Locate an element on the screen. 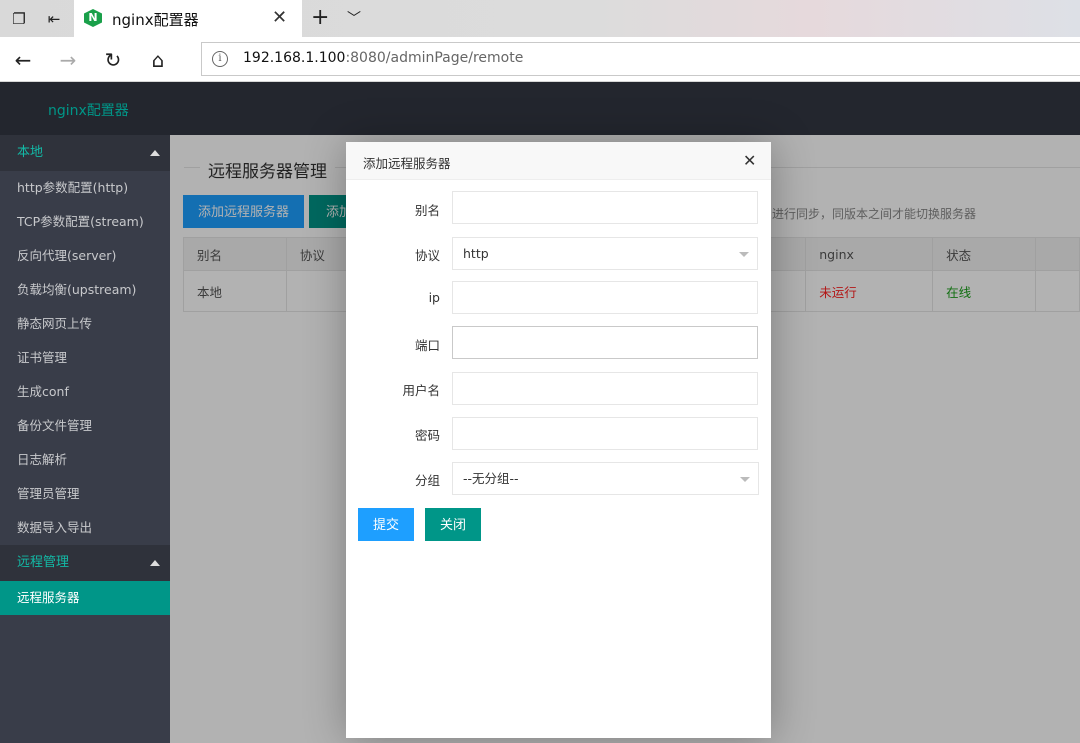  protocol-select: http is located at coordinates (605, 253).